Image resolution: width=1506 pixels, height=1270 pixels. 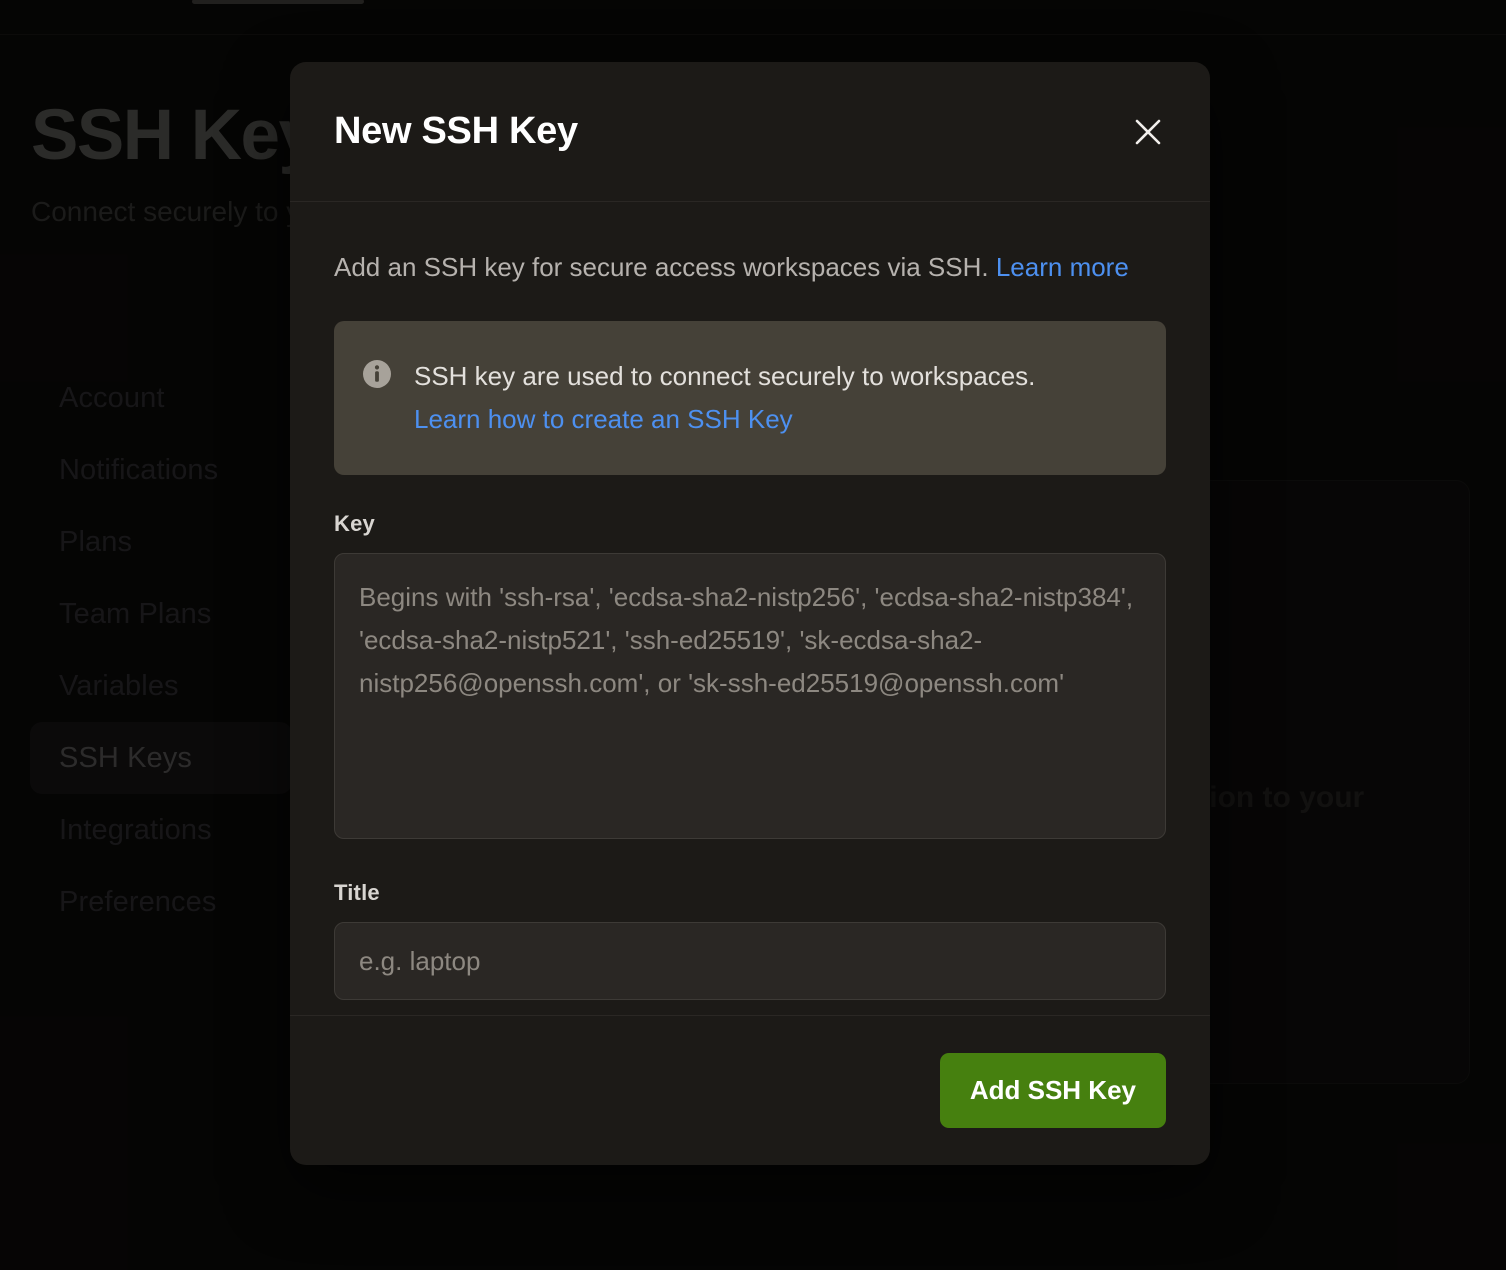 I want to click on dialog-title: New SSH Key, so click(x=456, y=131).